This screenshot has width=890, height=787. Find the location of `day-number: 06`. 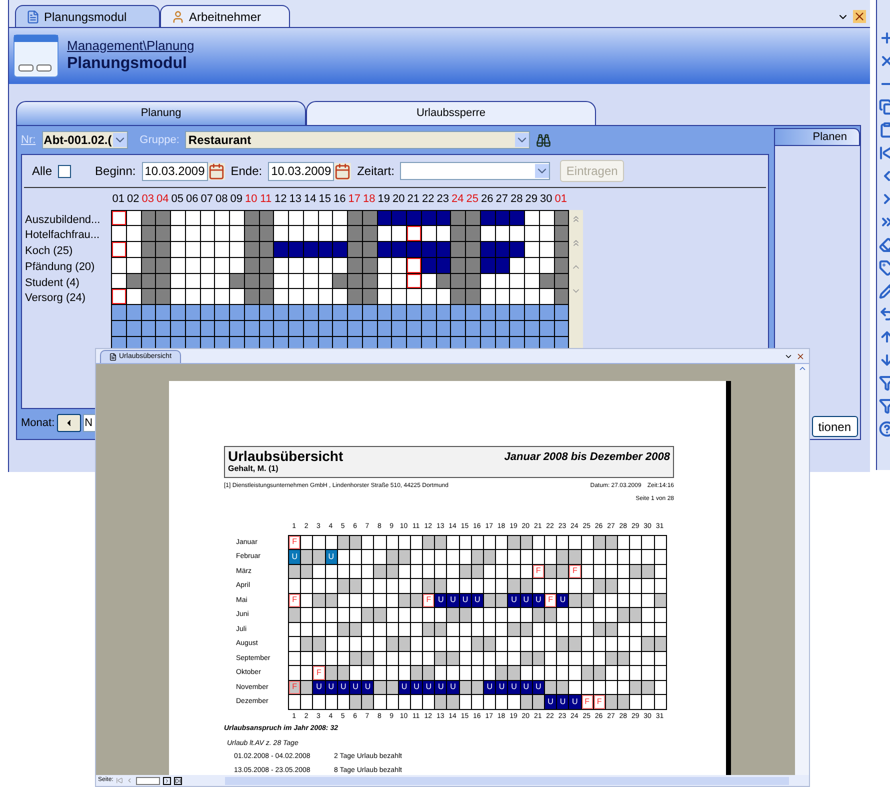

day-number: 06 is located at coordinates (192, 199).